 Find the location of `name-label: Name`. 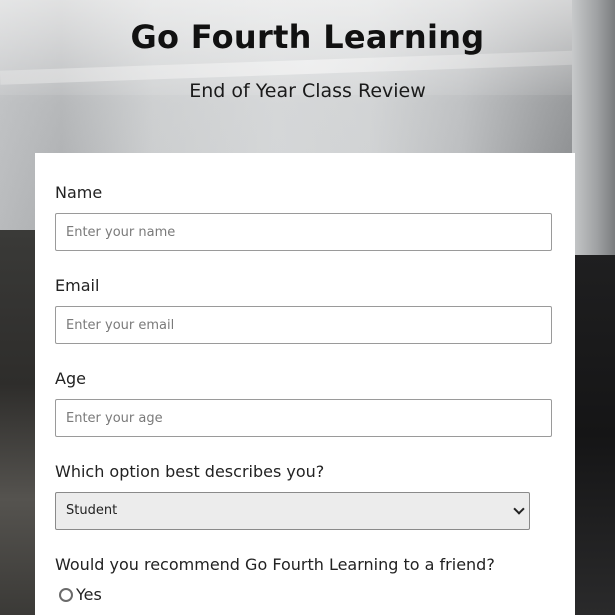

name-label: Name is located at coordinates (79, 192).